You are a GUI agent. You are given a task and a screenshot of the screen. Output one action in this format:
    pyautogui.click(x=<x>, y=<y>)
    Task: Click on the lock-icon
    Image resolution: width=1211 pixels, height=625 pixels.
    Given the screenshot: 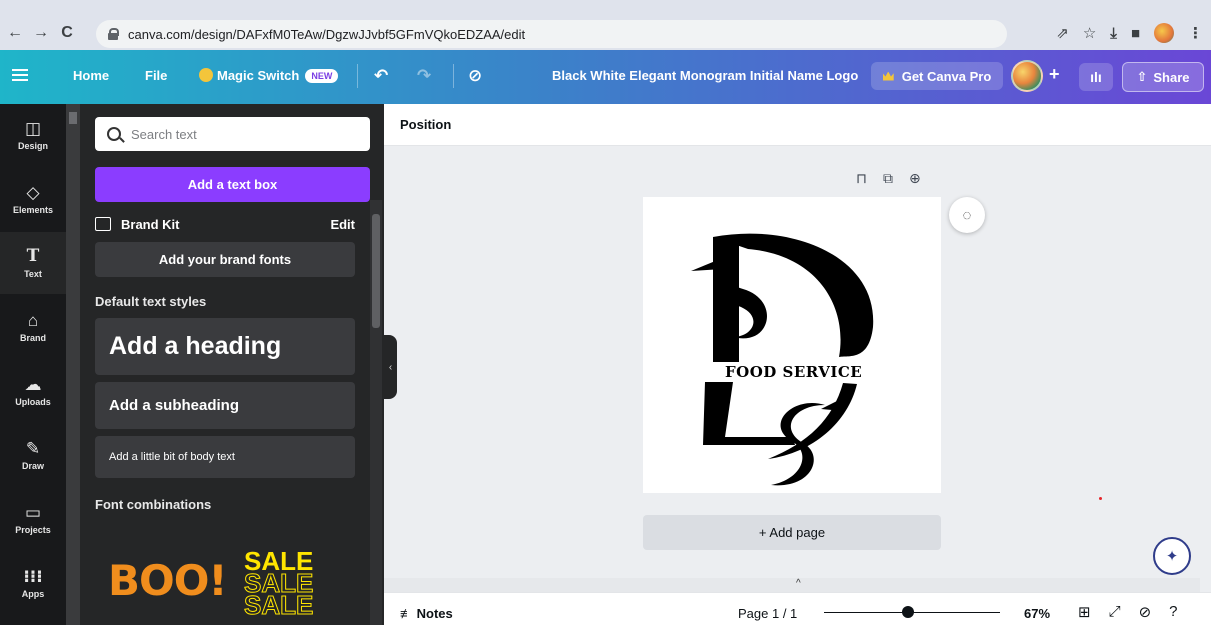 What is the action you would take?
    pyautogui.click(x=113, y=34)
    